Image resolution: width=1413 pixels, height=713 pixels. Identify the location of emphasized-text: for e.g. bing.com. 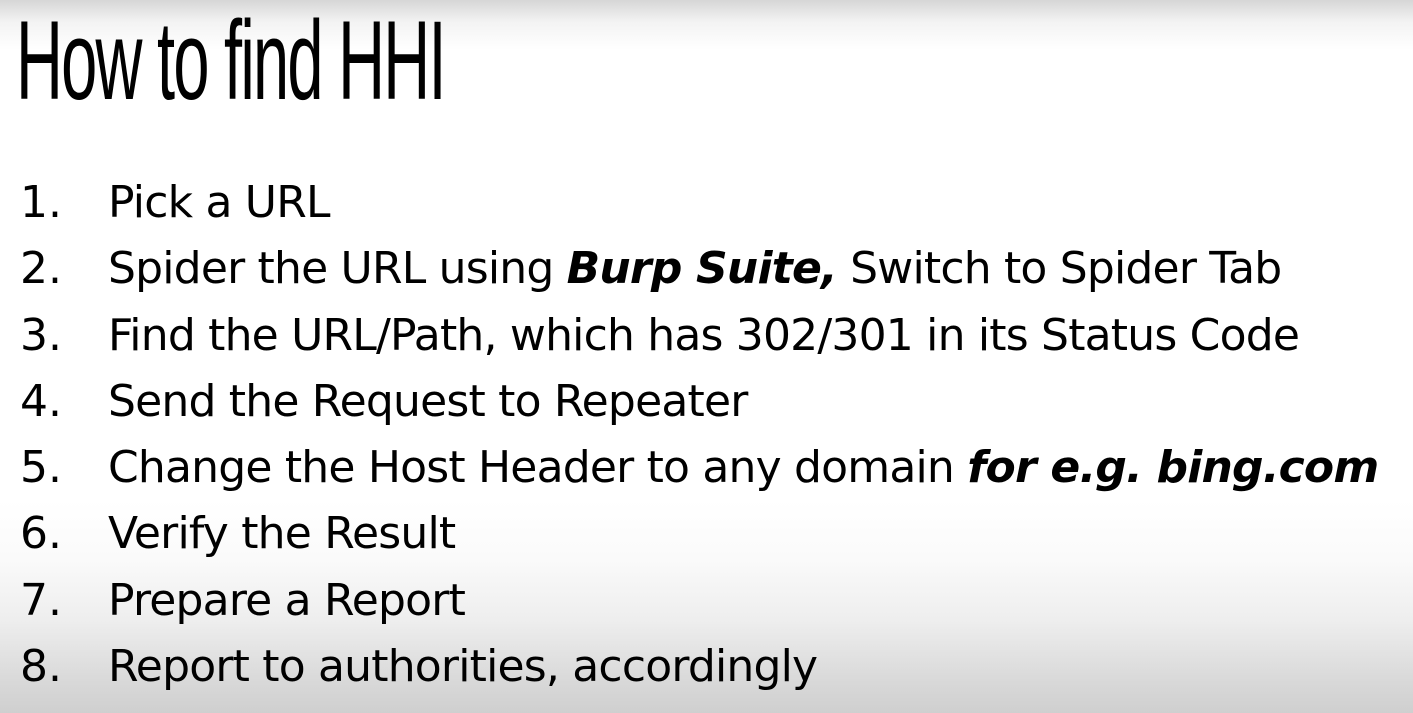
(1173, 468).